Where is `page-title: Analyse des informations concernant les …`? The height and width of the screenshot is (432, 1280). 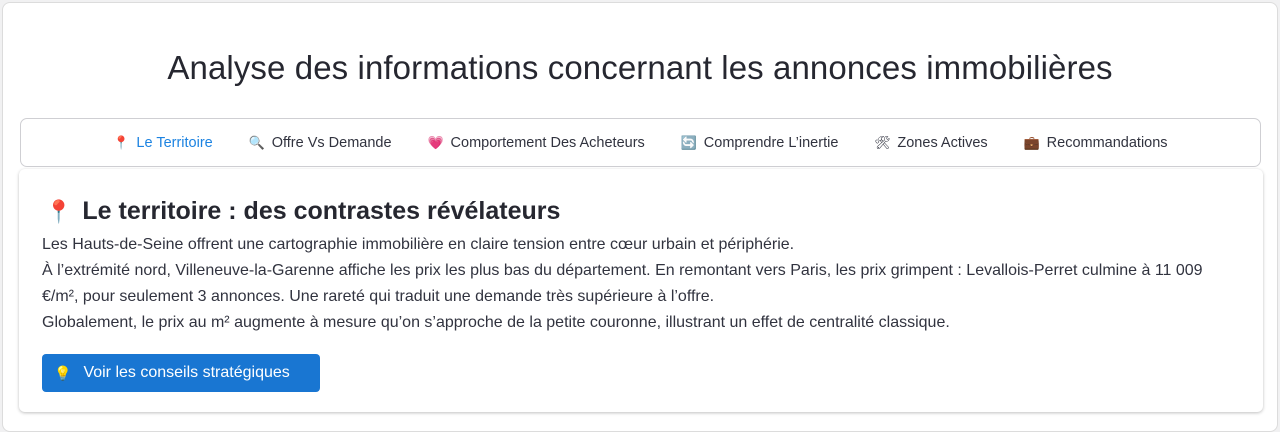 page-title: Analyse des informations concernant les … is located at coordinates (640, 67).